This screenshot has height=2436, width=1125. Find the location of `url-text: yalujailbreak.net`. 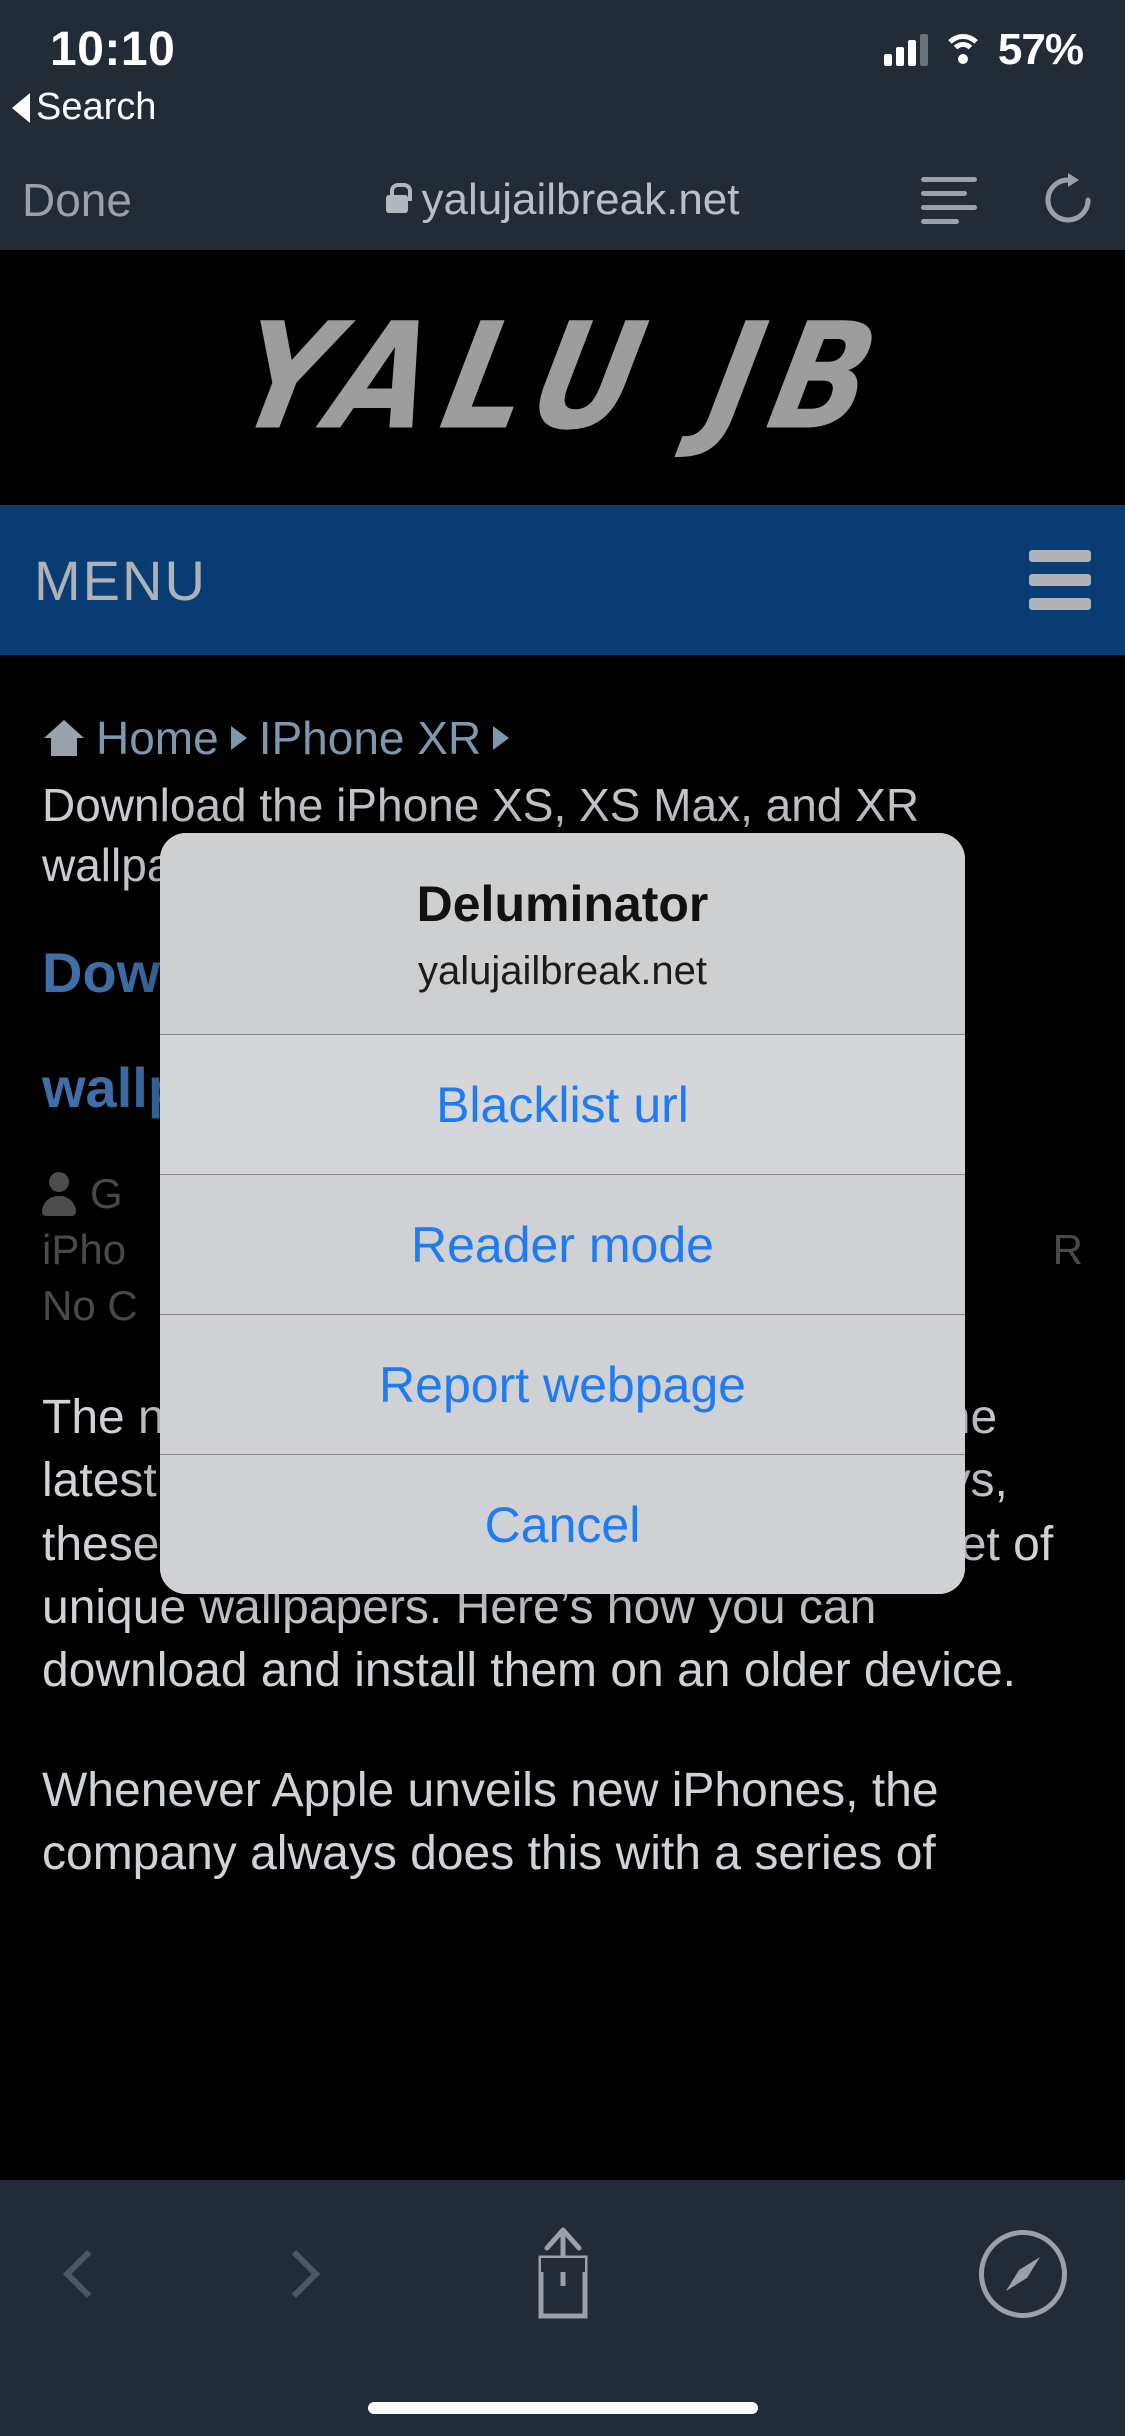

url-text: yalujailbreak.net is located at coordinates (580, 199).